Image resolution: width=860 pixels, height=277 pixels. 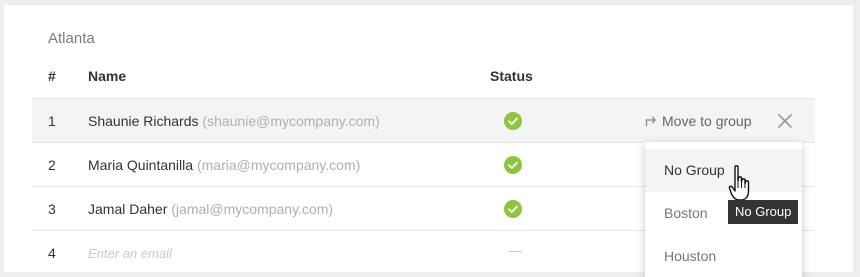 I want to click on group-title: Atlanta, so click(x=71, y=38).